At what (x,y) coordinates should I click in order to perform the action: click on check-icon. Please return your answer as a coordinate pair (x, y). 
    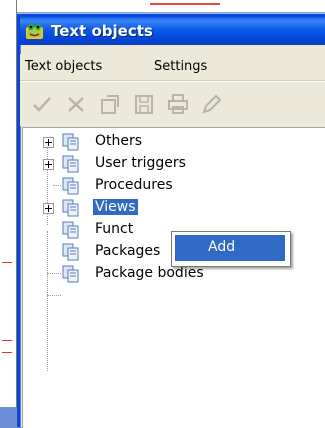
    Looking at the image, I should click on (42, 104).